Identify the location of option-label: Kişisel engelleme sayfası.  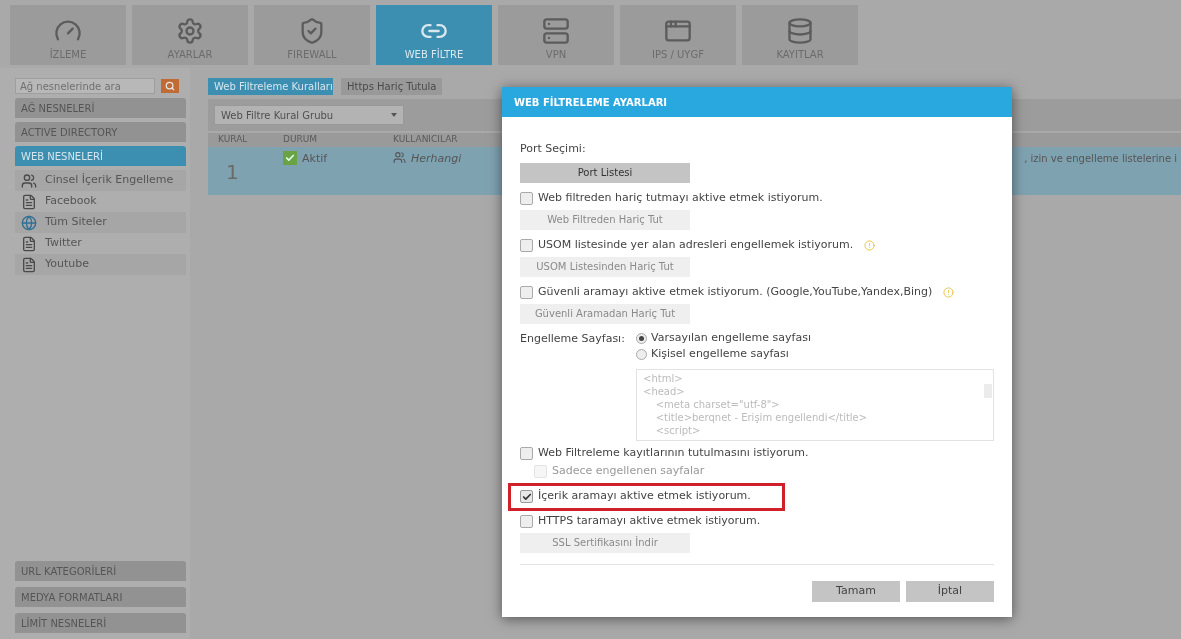
(720, 354).